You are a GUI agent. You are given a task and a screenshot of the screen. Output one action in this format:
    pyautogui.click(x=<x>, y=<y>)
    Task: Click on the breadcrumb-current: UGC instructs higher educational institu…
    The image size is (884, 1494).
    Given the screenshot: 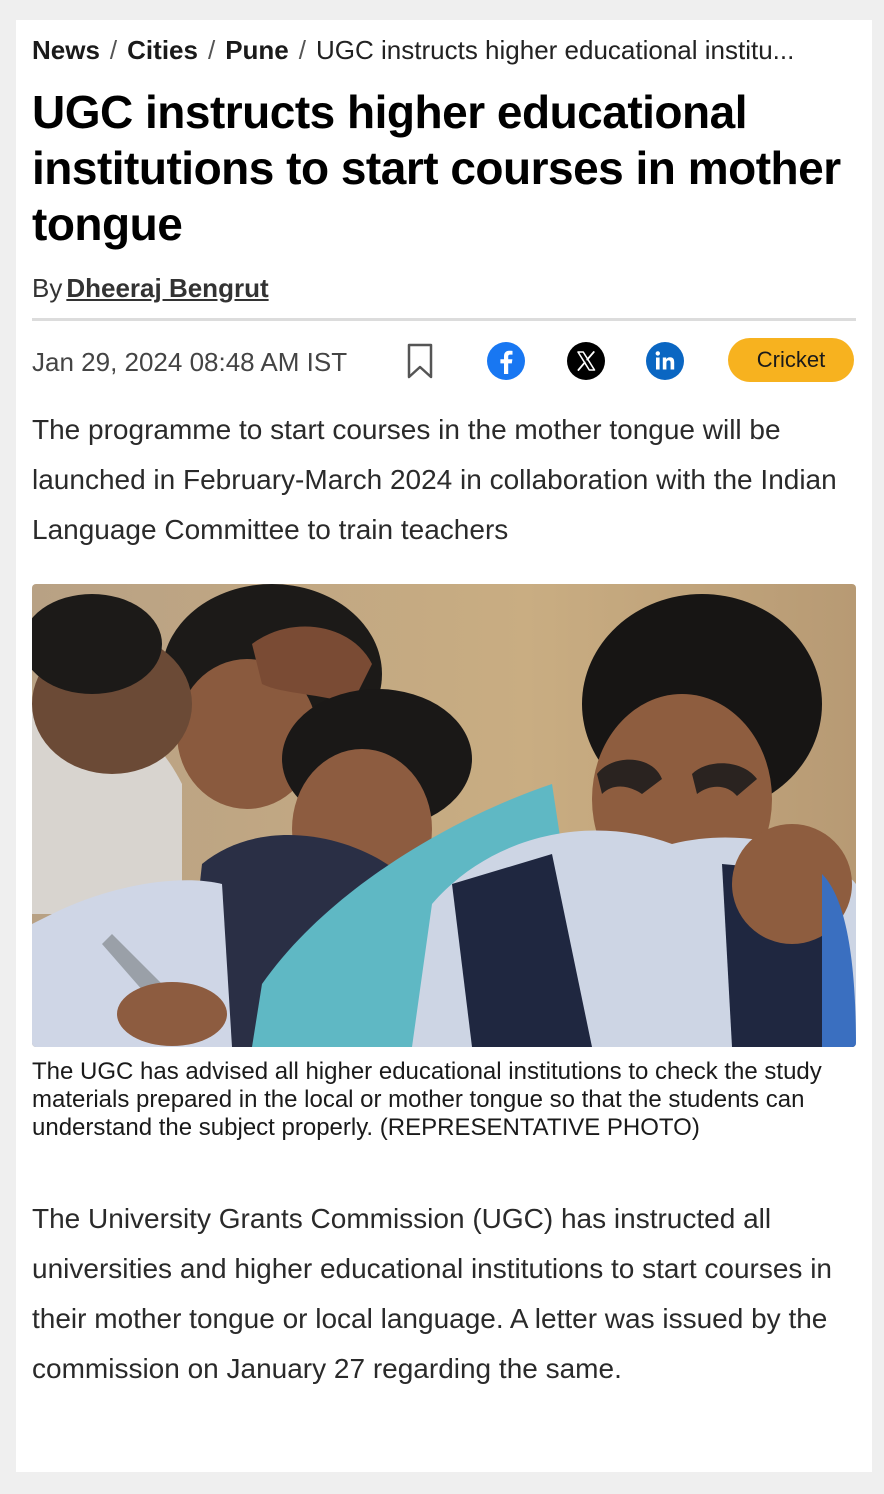 What is the action you would take?
    pyautogui.click(x=555, y=50)
    